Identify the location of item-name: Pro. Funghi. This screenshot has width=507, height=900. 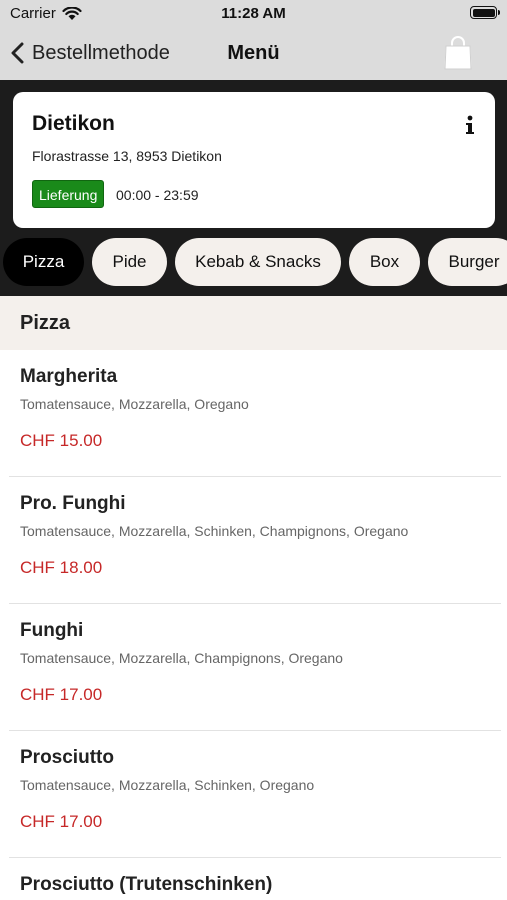
(73, 503).